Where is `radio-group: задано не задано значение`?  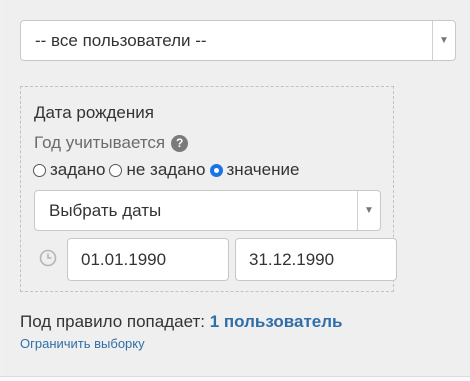 radio-group: задано не задано значение is located at coordinates (168, 170).